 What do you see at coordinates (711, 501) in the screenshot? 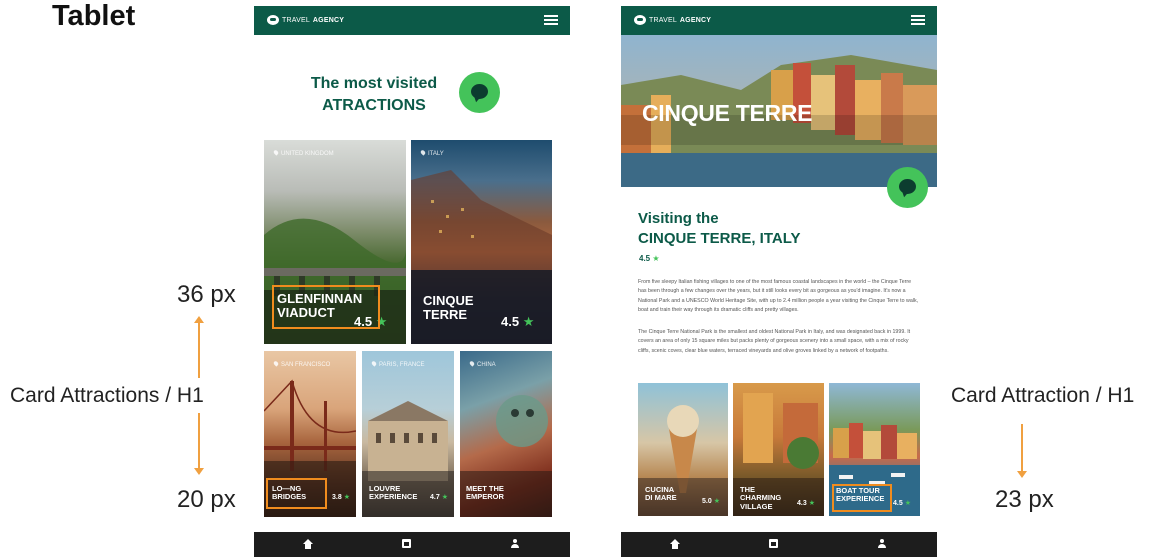
I see `card-rating: 5.0 ★` at bounding box center [711, 501].